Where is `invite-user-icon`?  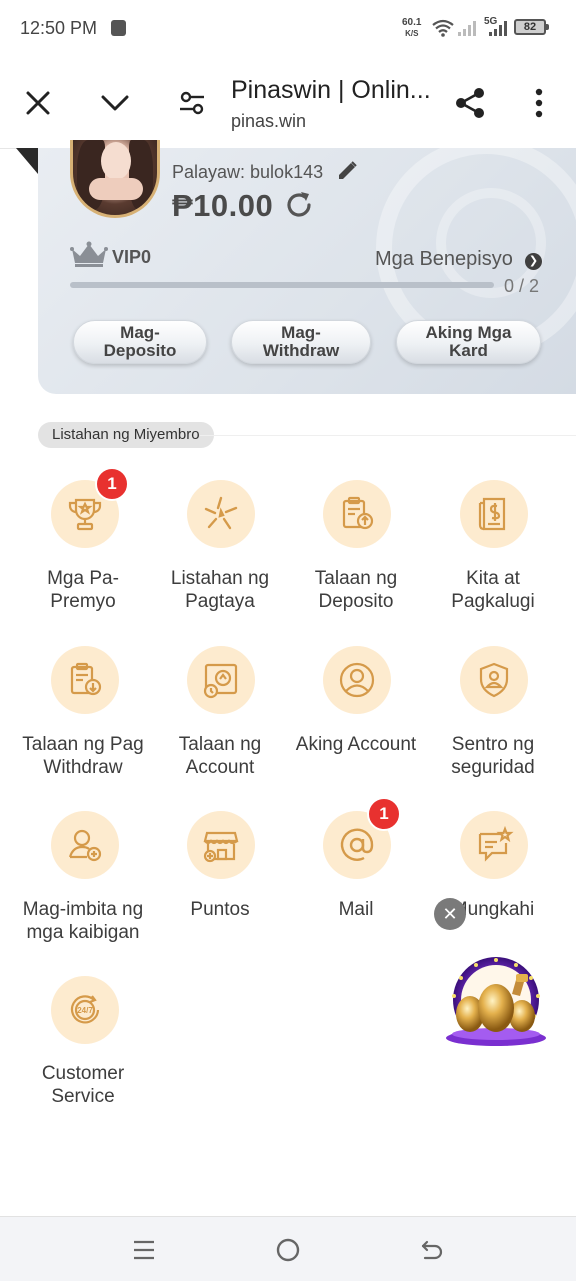
invite-user-icon is located at coordinates (85, 845).